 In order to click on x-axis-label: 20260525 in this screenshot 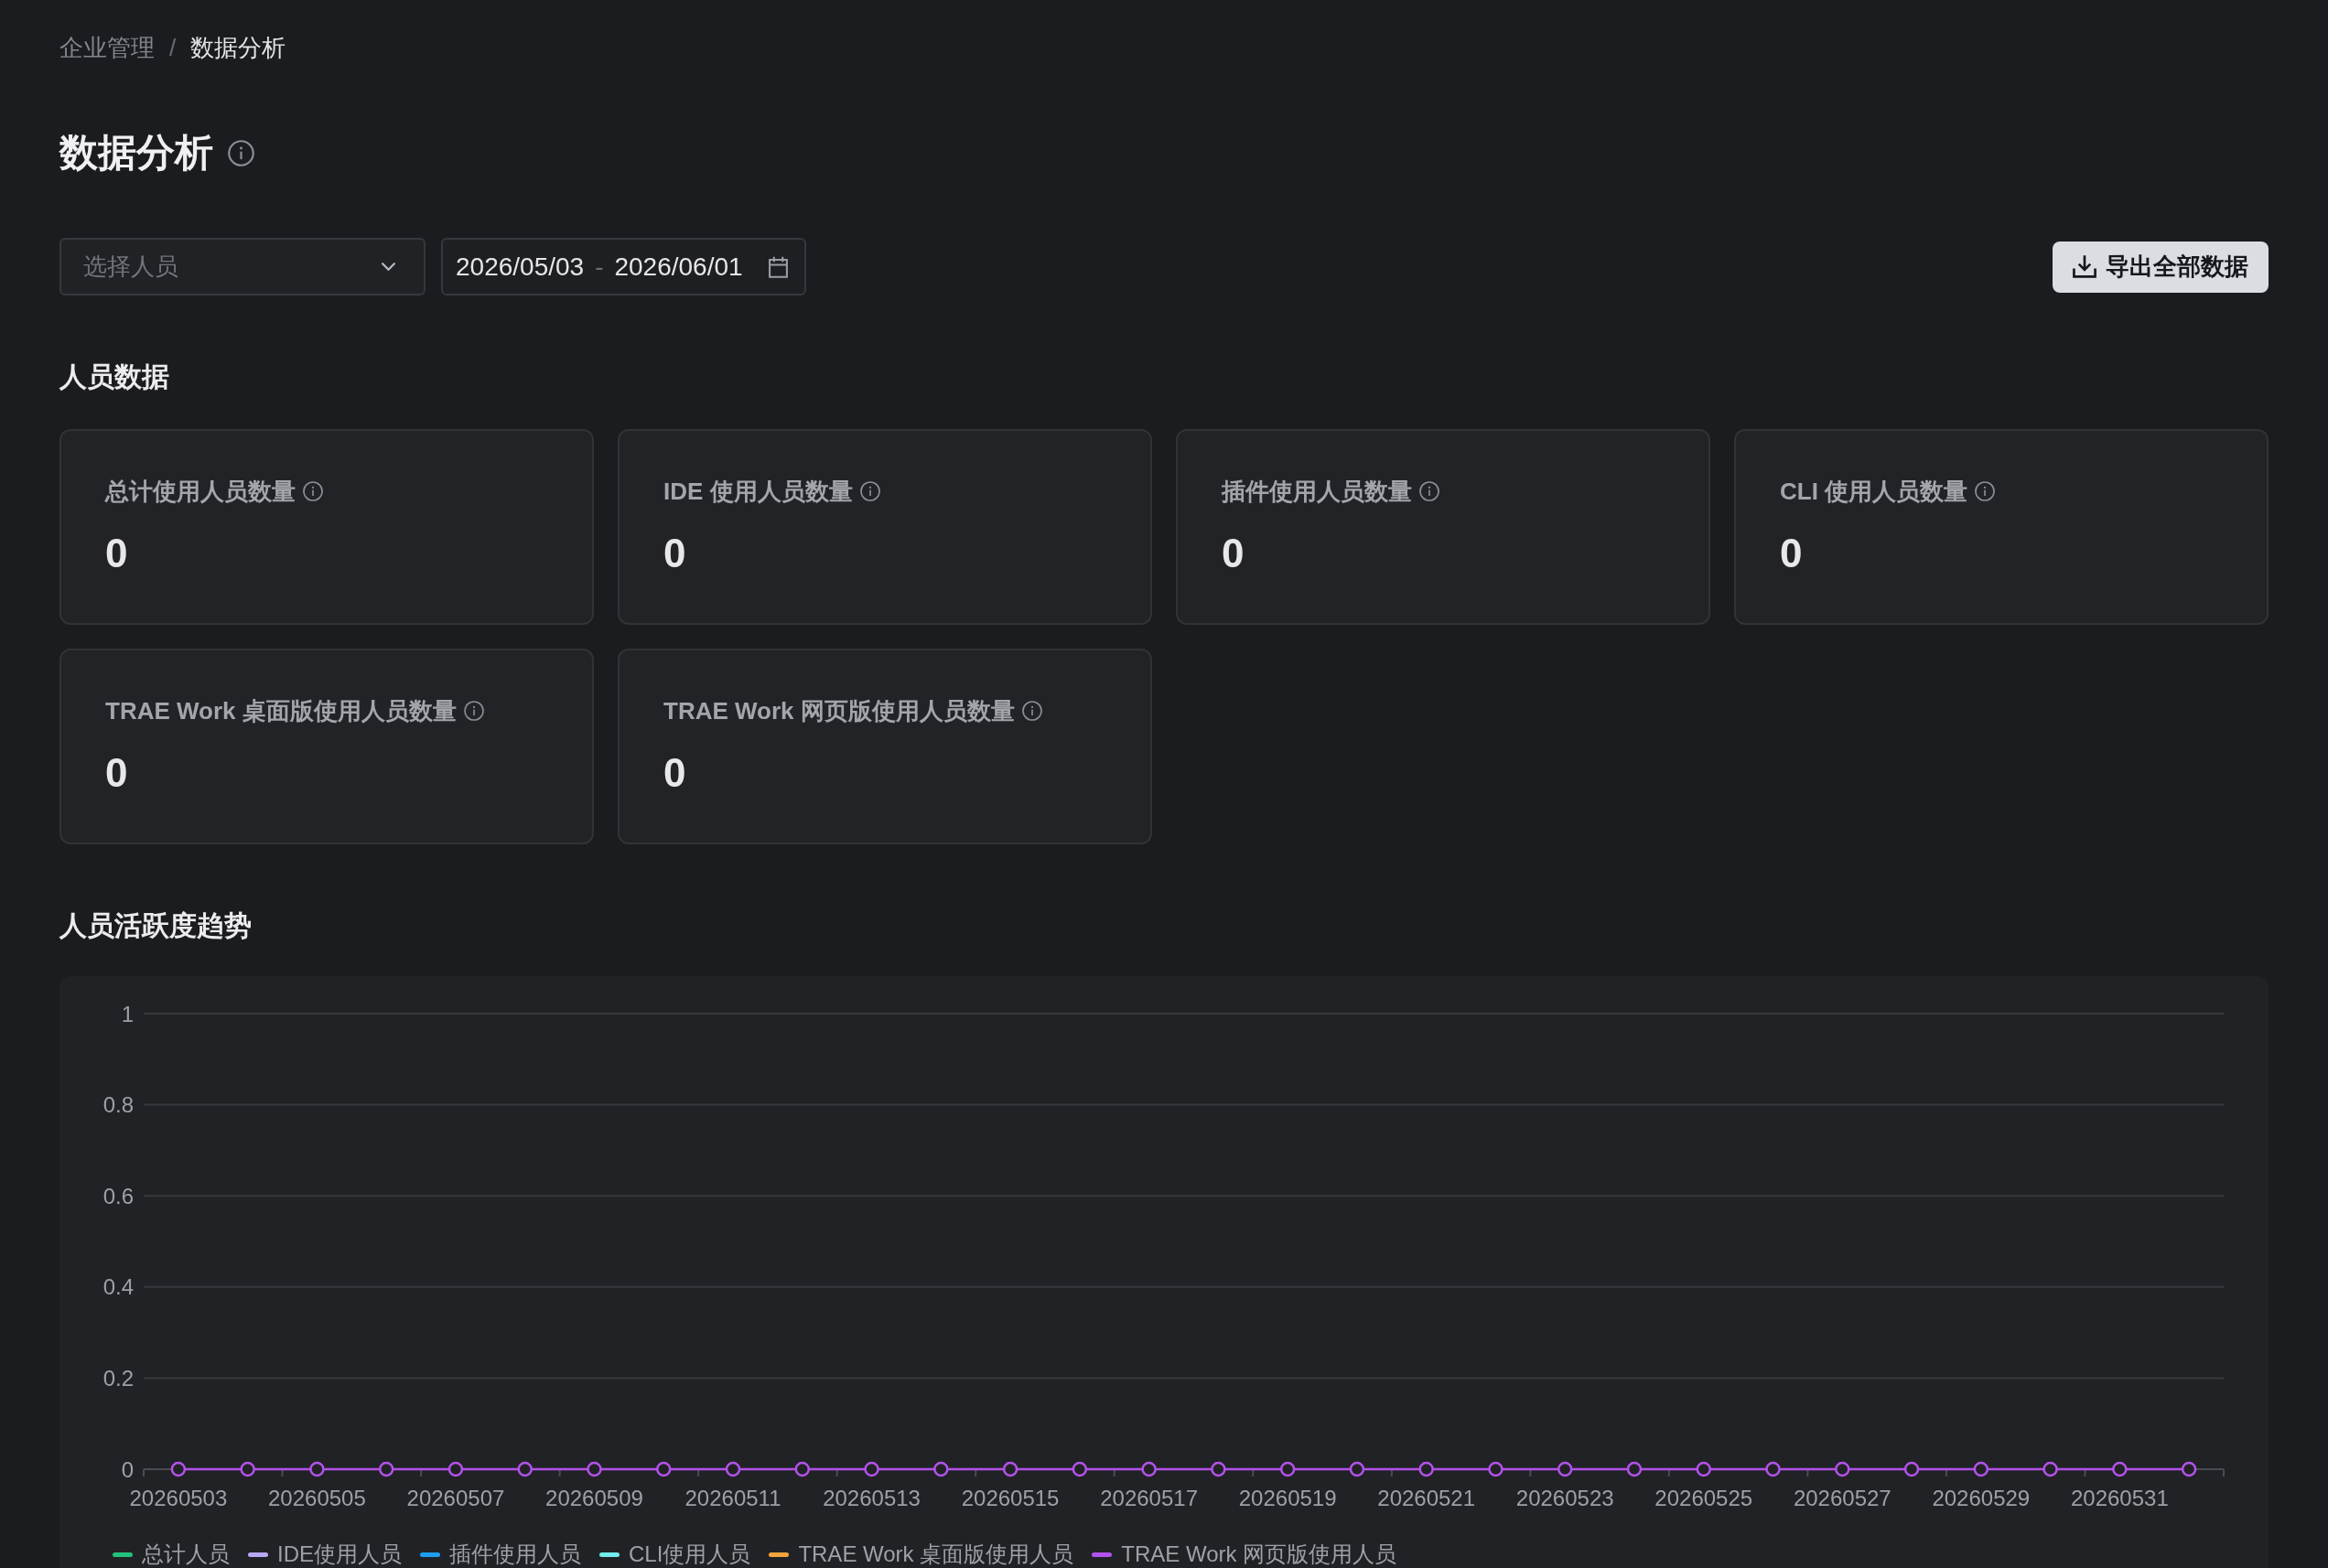, I will do `click(1703, 1497)`.